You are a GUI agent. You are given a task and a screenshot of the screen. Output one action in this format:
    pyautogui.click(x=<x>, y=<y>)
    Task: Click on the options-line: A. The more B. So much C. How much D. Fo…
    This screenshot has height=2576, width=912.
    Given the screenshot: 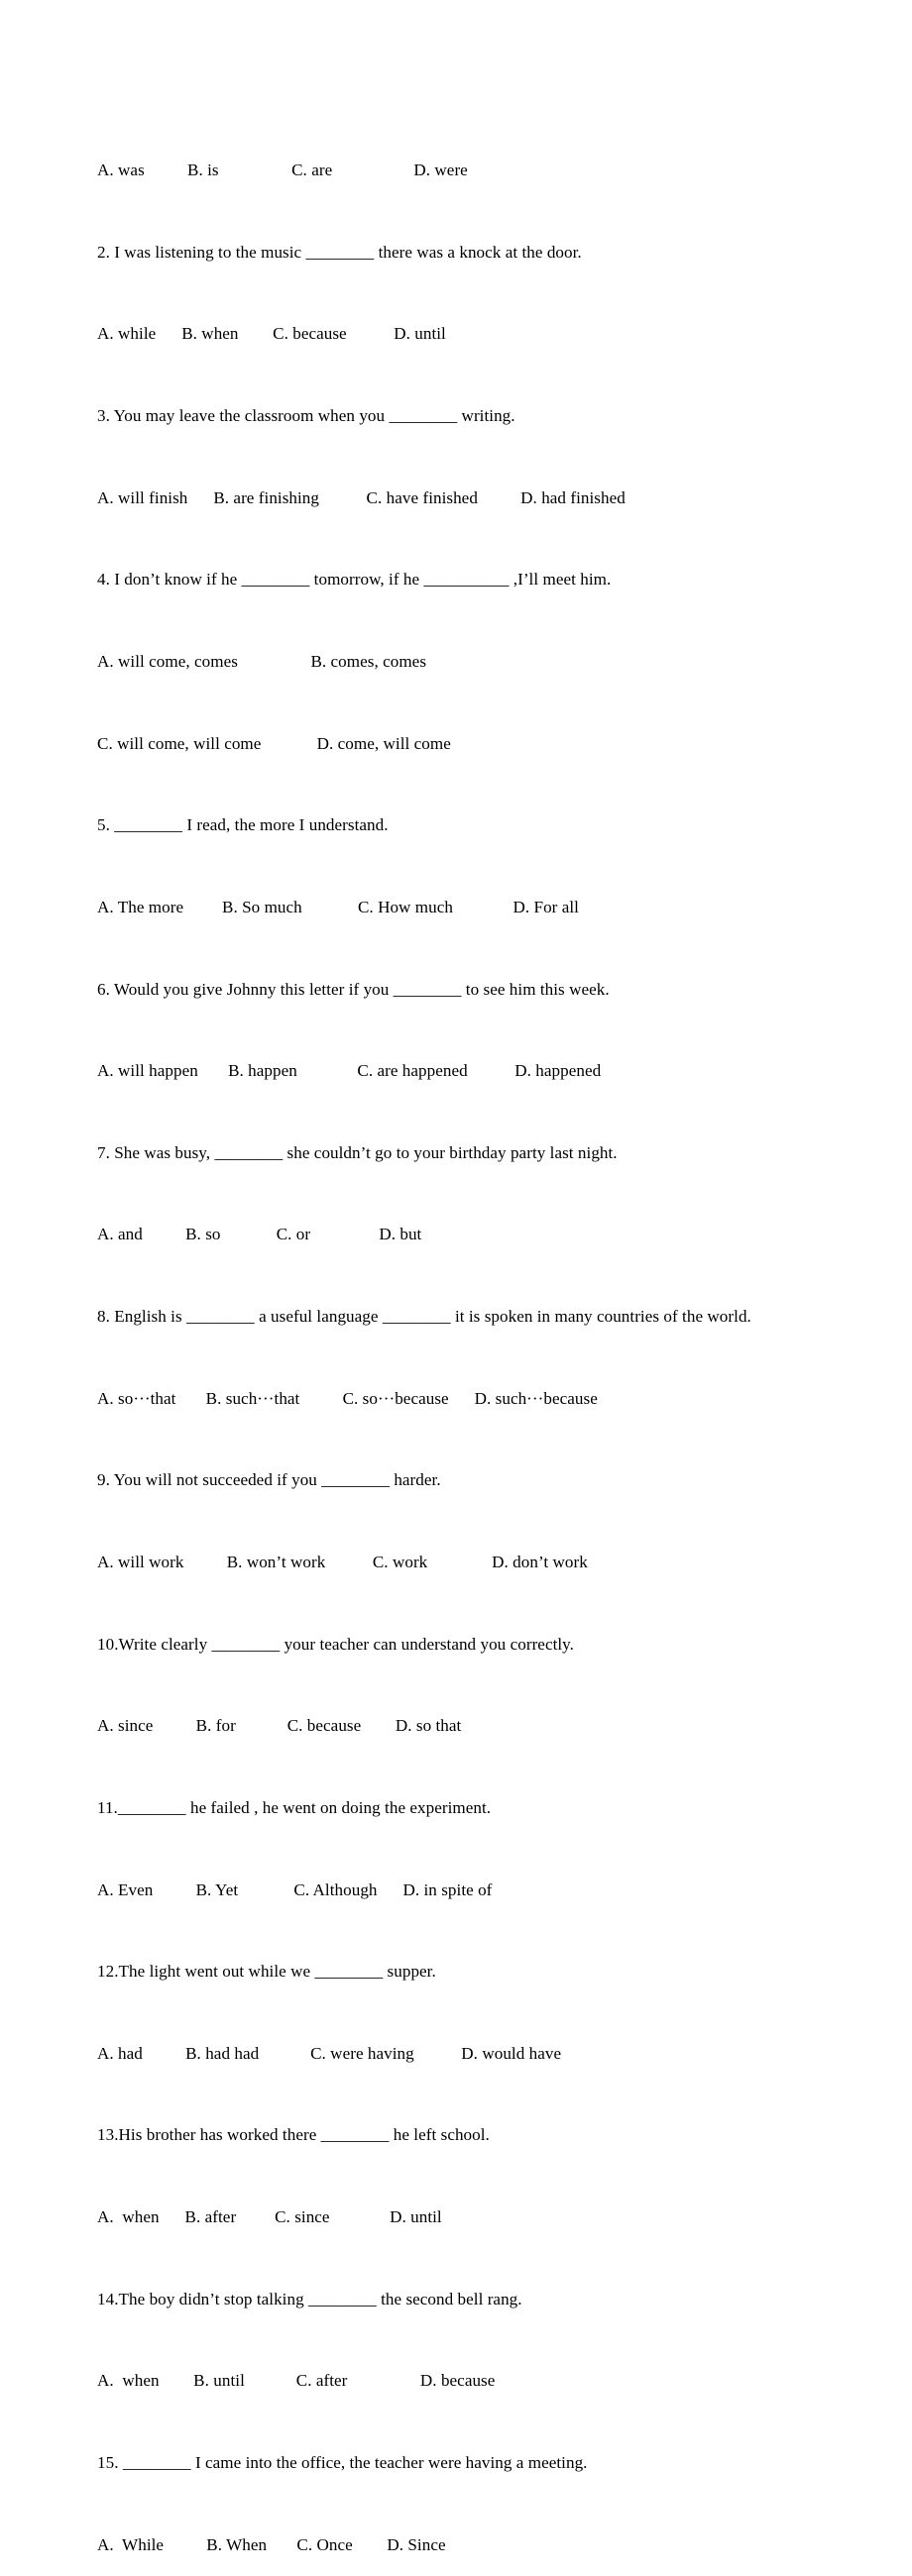 What is the action you would take?
    pyautogui.click(x=338, y=906)
    